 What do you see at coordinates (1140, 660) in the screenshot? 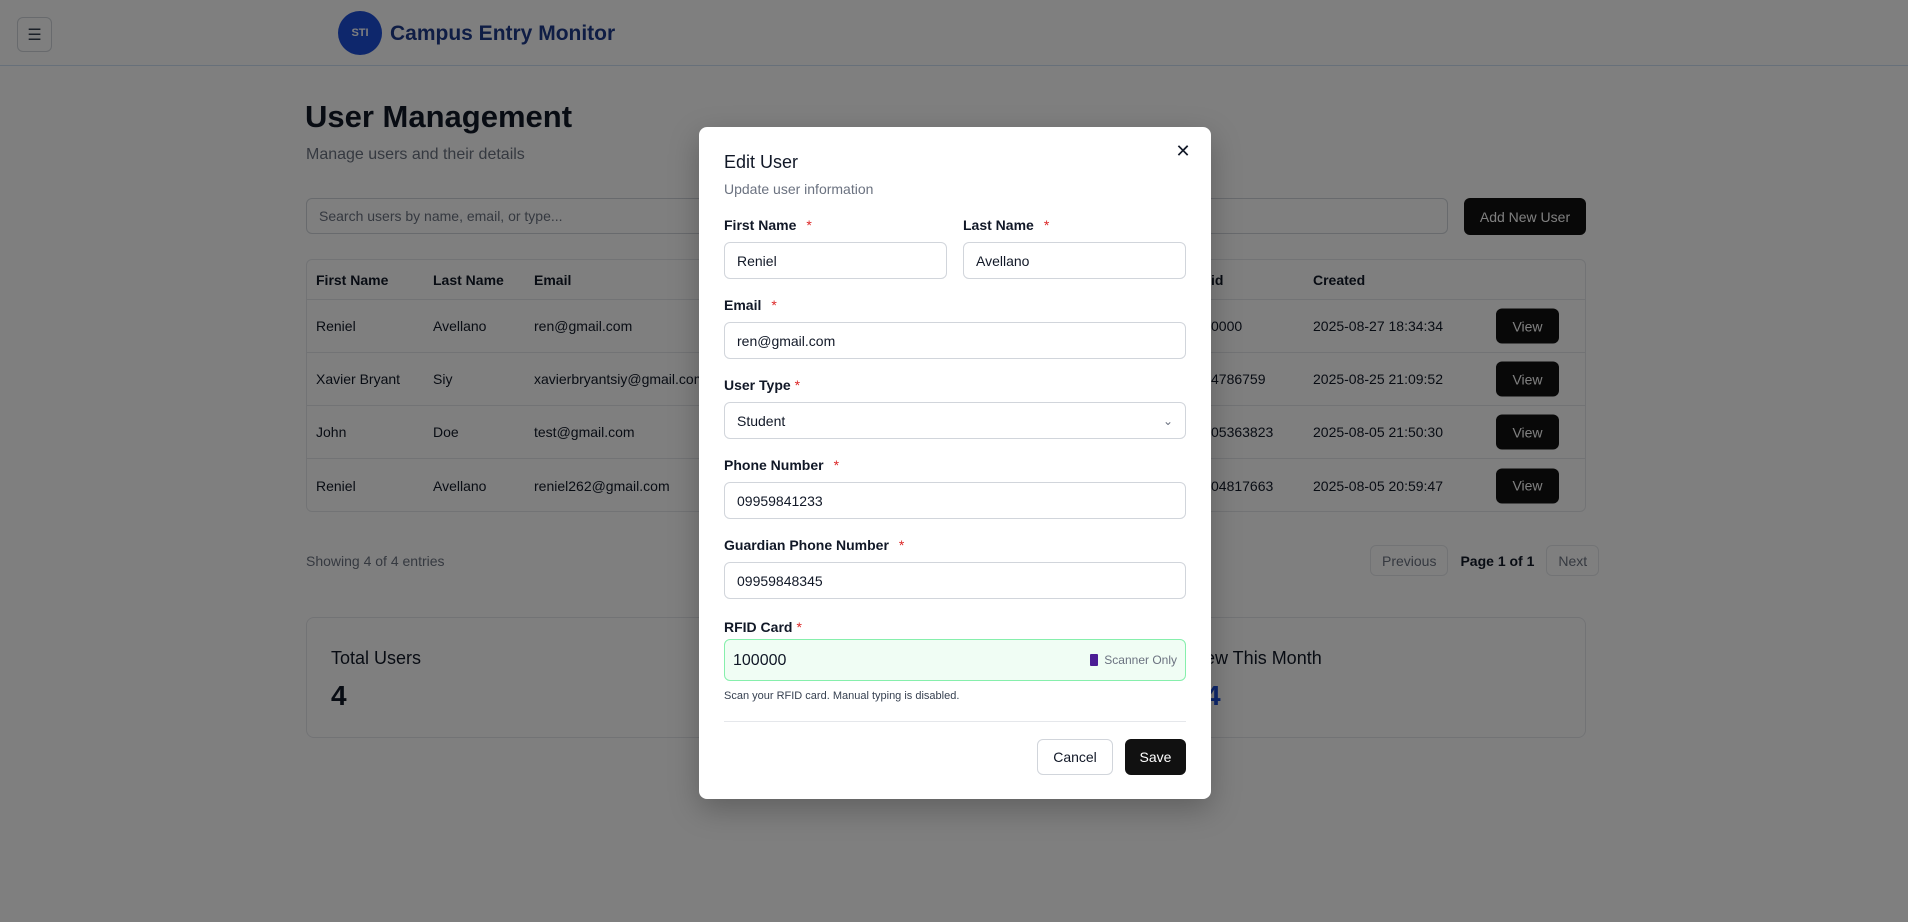
I see `scanner-only-label: Scanner Only` at bounding box center [1140, 660].